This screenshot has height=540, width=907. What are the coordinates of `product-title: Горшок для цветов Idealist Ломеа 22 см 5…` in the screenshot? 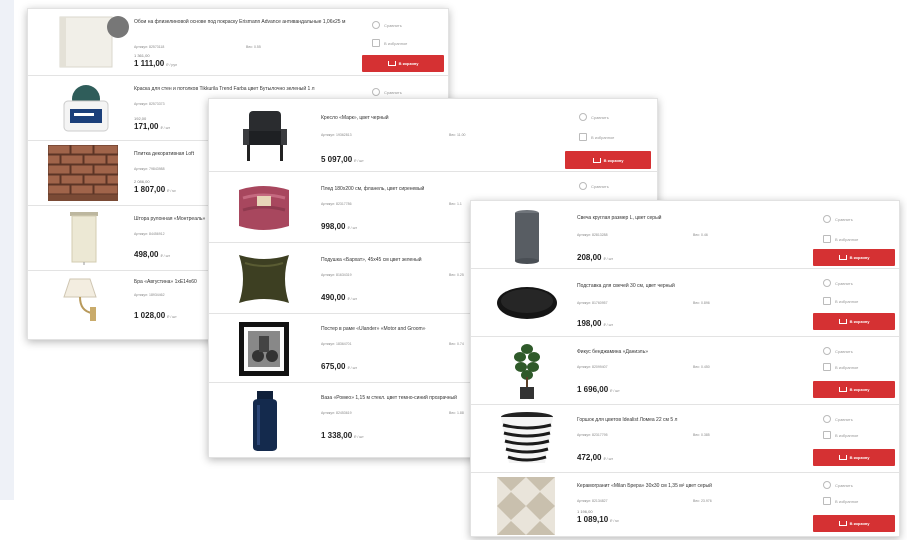 It's located at (627, 420).